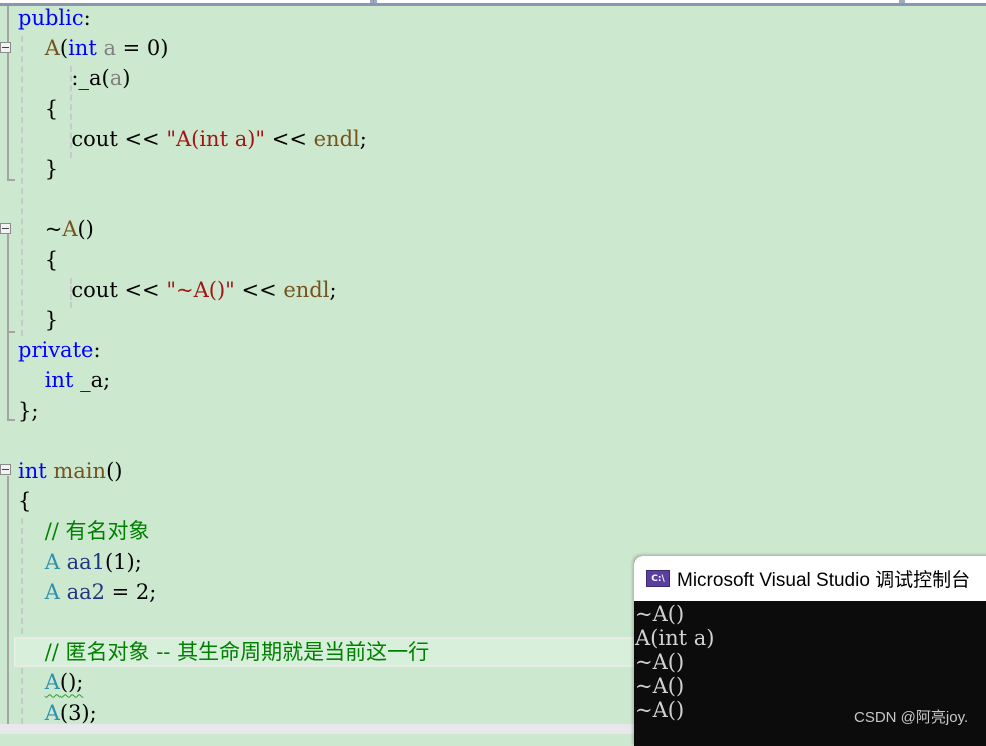  I want to click on code-token: main, so click(80, 471).